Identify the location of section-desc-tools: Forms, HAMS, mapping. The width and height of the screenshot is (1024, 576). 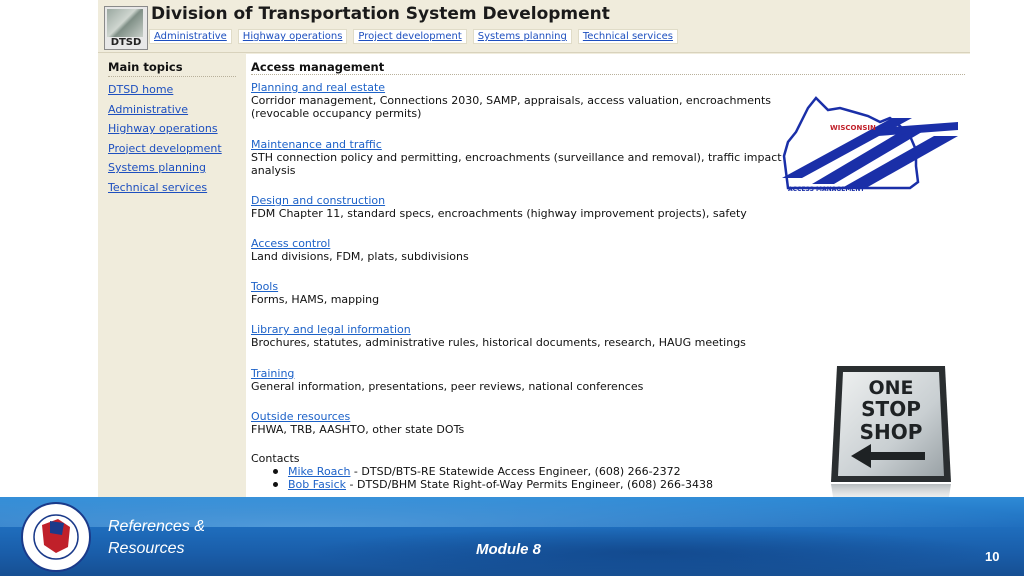
(315, 299).